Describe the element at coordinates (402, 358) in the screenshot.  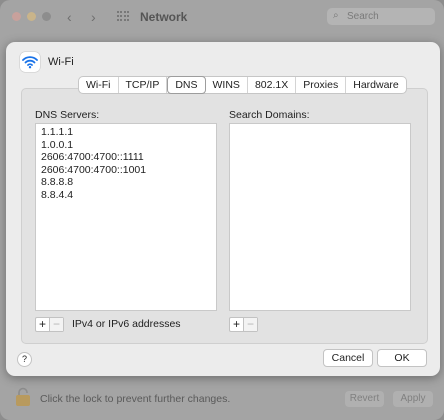
I see `ok-button: OK` at that location.